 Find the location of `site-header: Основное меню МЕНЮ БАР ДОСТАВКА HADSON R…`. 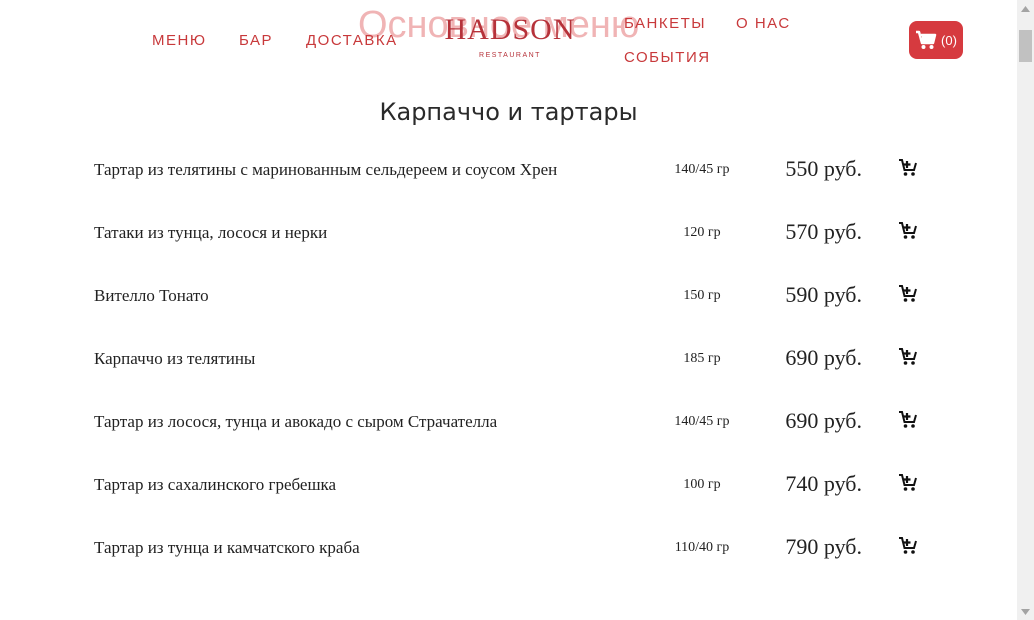

site-header: Основное меню МЕНЮ БАР ДОСТАВКА HADSON R… is located at coordinates (508, 40).